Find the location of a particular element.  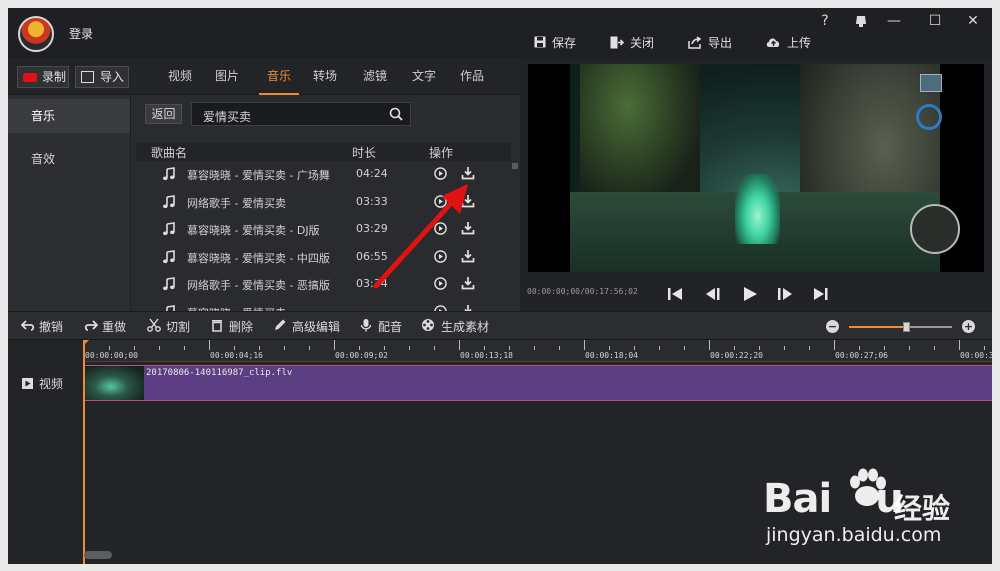

game-scene-image is located at coordinates (765, 168).